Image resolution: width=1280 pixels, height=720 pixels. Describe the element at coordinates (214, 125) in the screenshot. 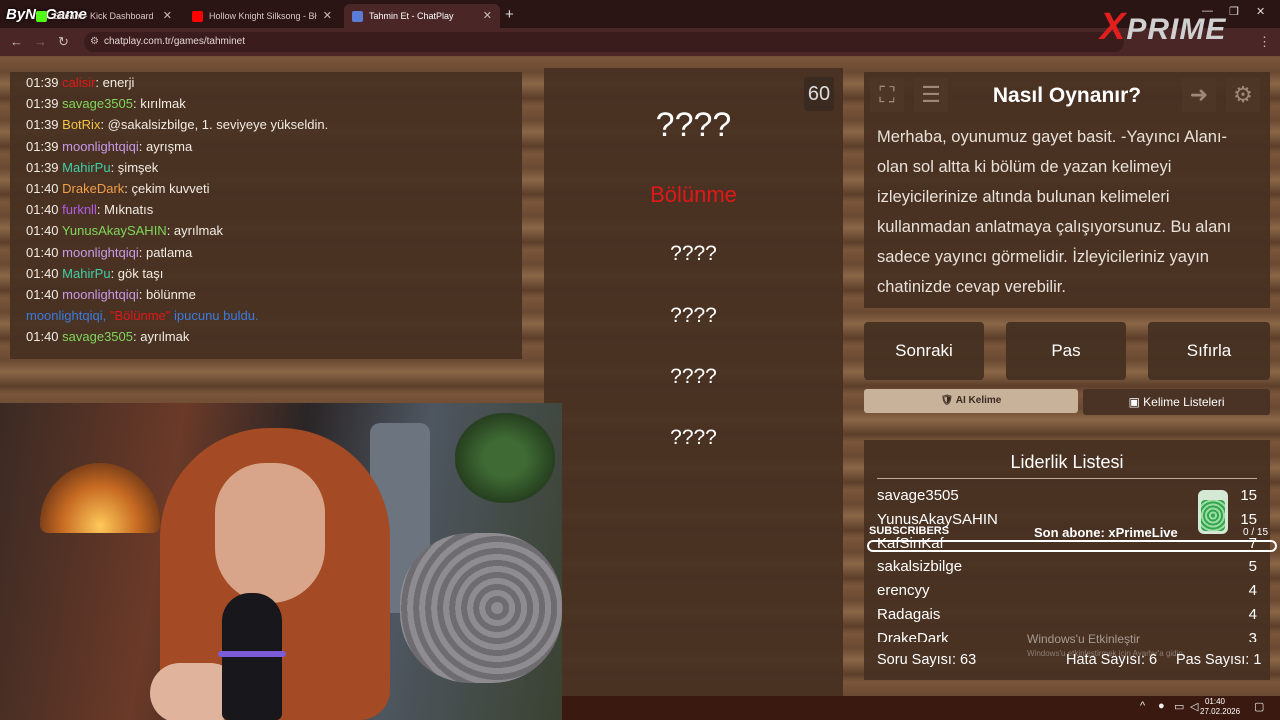

I see `chat-text: : @sakalsizbilge, 1. seviyeye yükseldin.` at that location.